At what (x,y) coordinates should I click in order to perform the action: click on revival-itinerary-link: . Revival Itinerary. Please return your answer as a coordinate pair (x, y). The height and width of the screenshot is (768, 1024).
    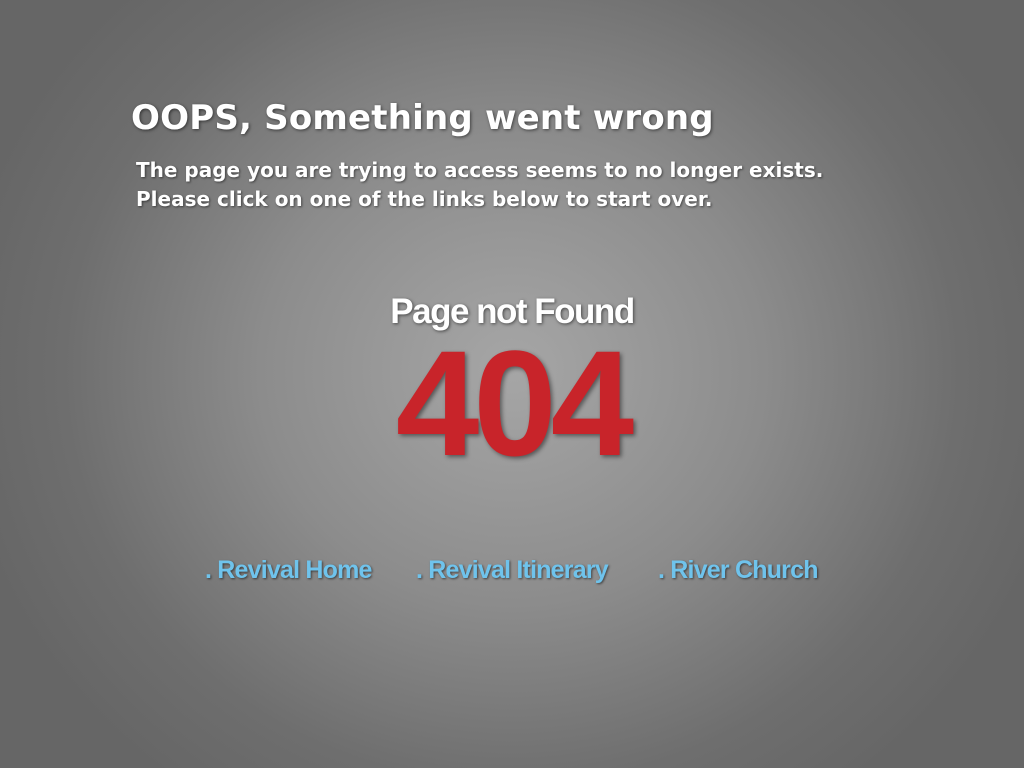
    Looking at the image, I should click on (512, 570).